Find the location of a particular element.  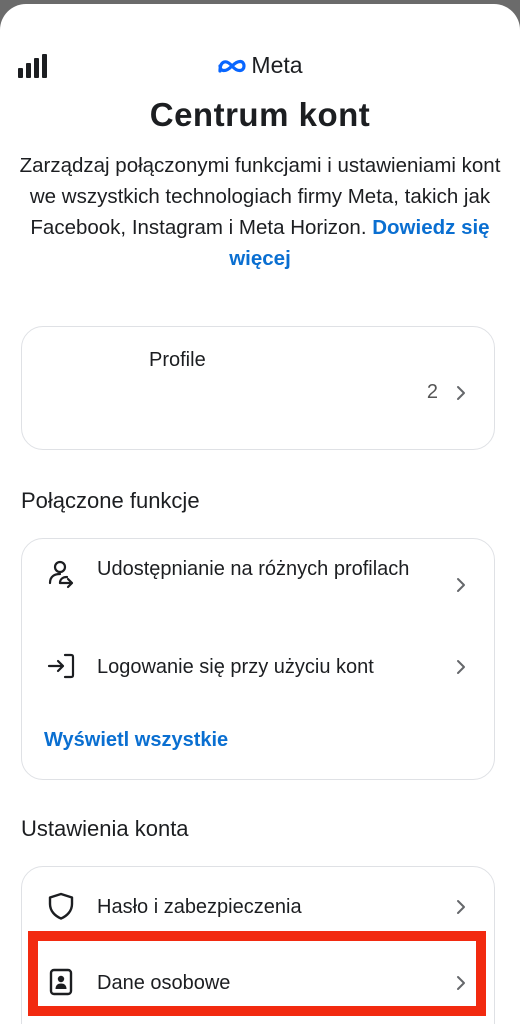

profiles-card: Profile 2 is located at coordinates (258, 388).